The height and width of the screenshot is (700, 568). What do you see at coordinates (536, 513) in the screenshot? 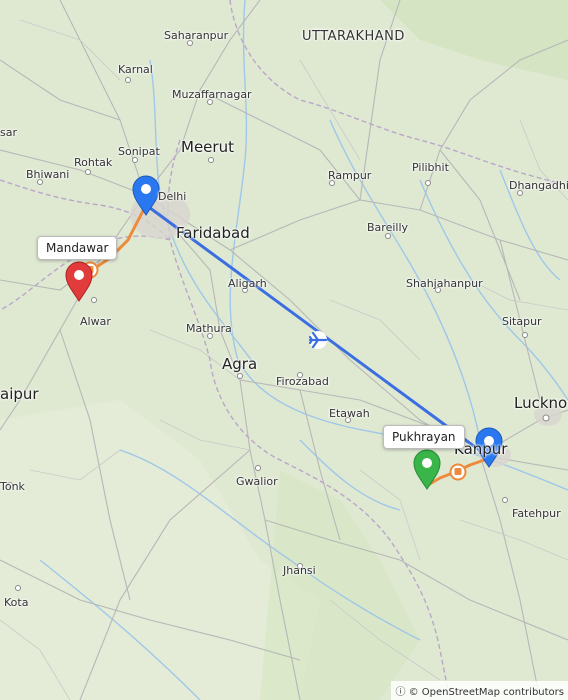
I see `place-label-fatehpur: Fatehpur` at bounding box center [536, 513].